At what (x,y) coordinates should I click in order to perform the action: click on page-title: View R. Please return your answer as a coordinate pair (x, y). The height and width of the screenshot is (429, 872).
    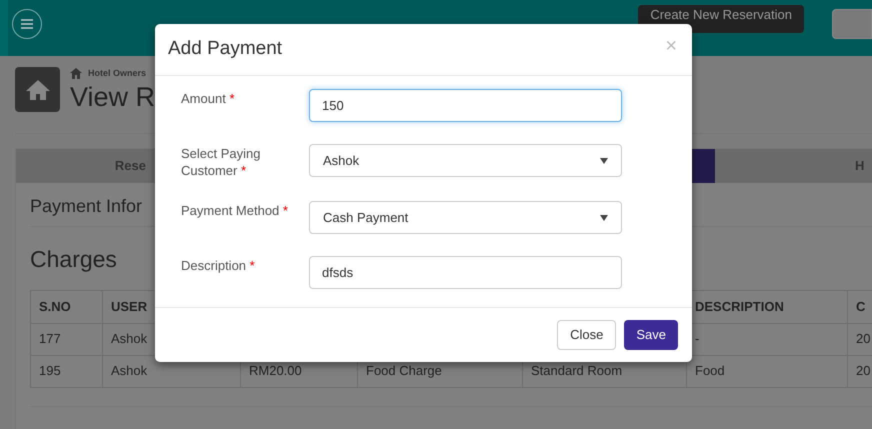
    Looking at the image, I should click on (113, 96).